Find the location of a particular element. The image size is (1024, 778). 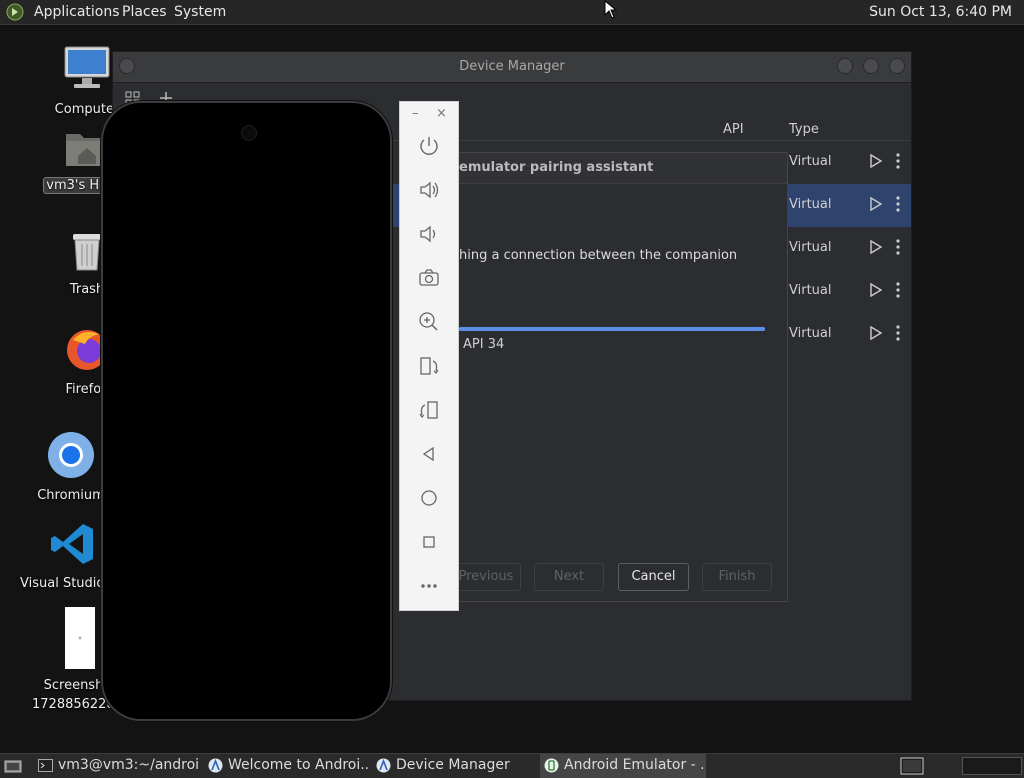

api-column-header: API is located at coordinates (733, 129).